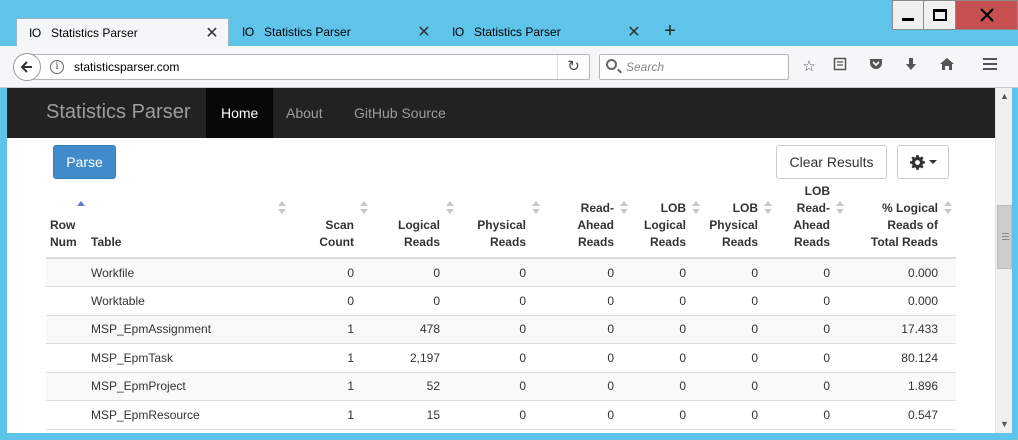 The width and height of the screenshot is (1018, 440). Describe the element at coordinates (339, 225) in the screenshot. I see `column-header-label: Scan` at that location.